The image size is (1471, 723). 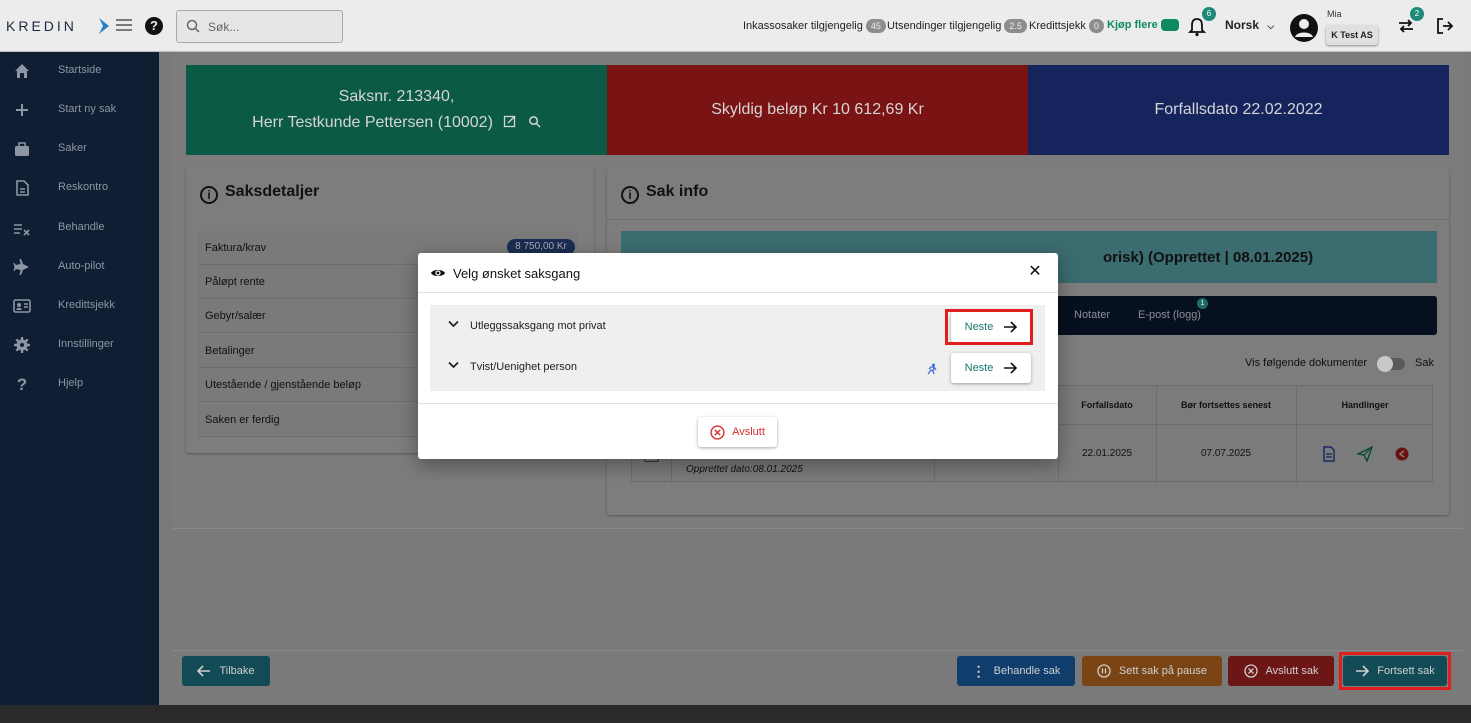 I want to click on created-date: Opprettet dato:08.01.2025, so click(x=744, y=469).